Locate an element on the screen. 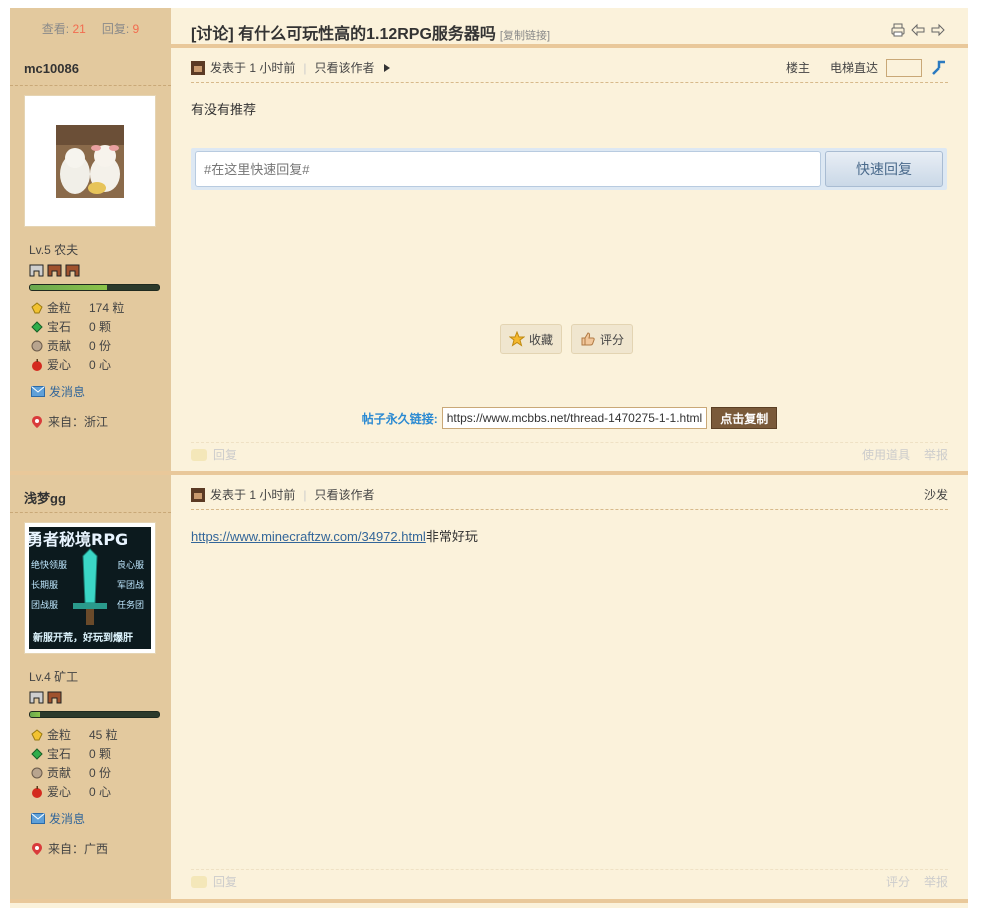 Image resolution: width=994 pixels, height=908 pixels. quick-reply-box: 快速回复 is located at coordinates (569, 169).